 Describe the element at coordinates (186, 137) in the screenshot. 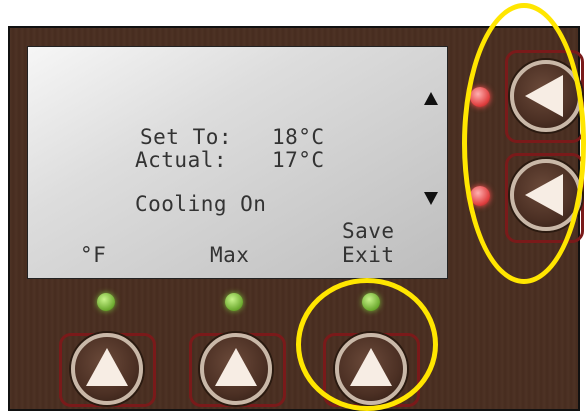

I see `set-to-label: Set To:` at that location.